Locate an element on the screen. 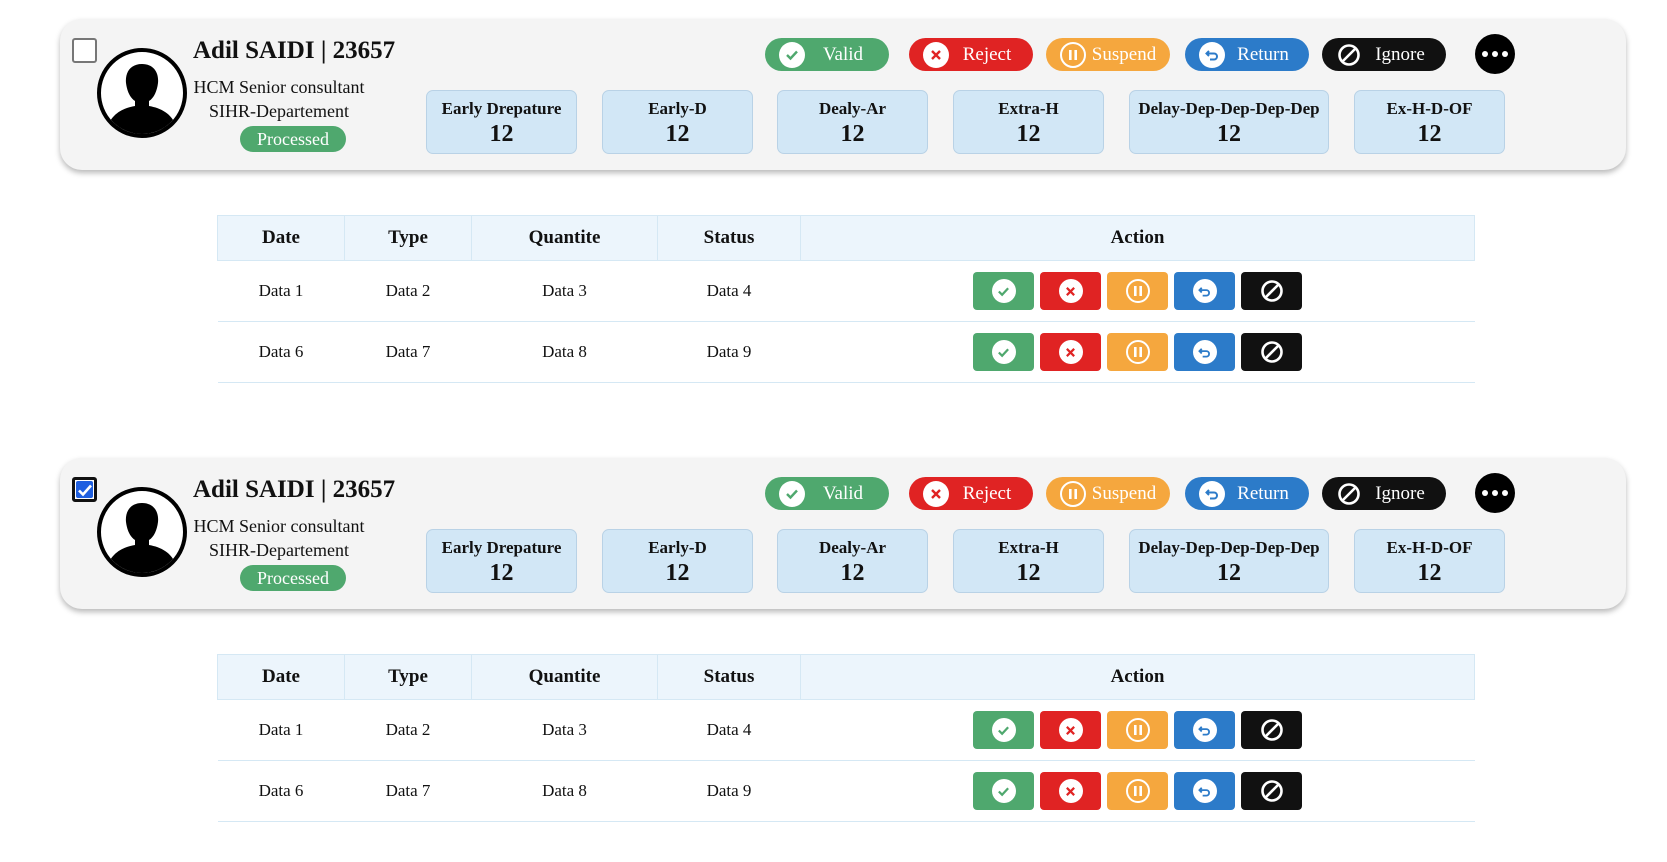 Image resolution: width=1667 pixels, height=862 pixels. cell-status: Data 4 is located at coordinates (729, 291).